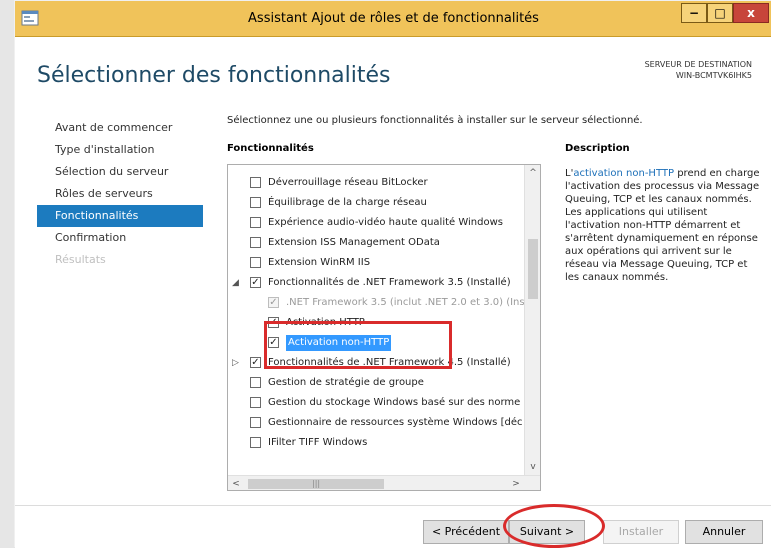 The image size is (771, 548). I want to click on feature-row: IFilter TIFF Windows, so click(376, 443).